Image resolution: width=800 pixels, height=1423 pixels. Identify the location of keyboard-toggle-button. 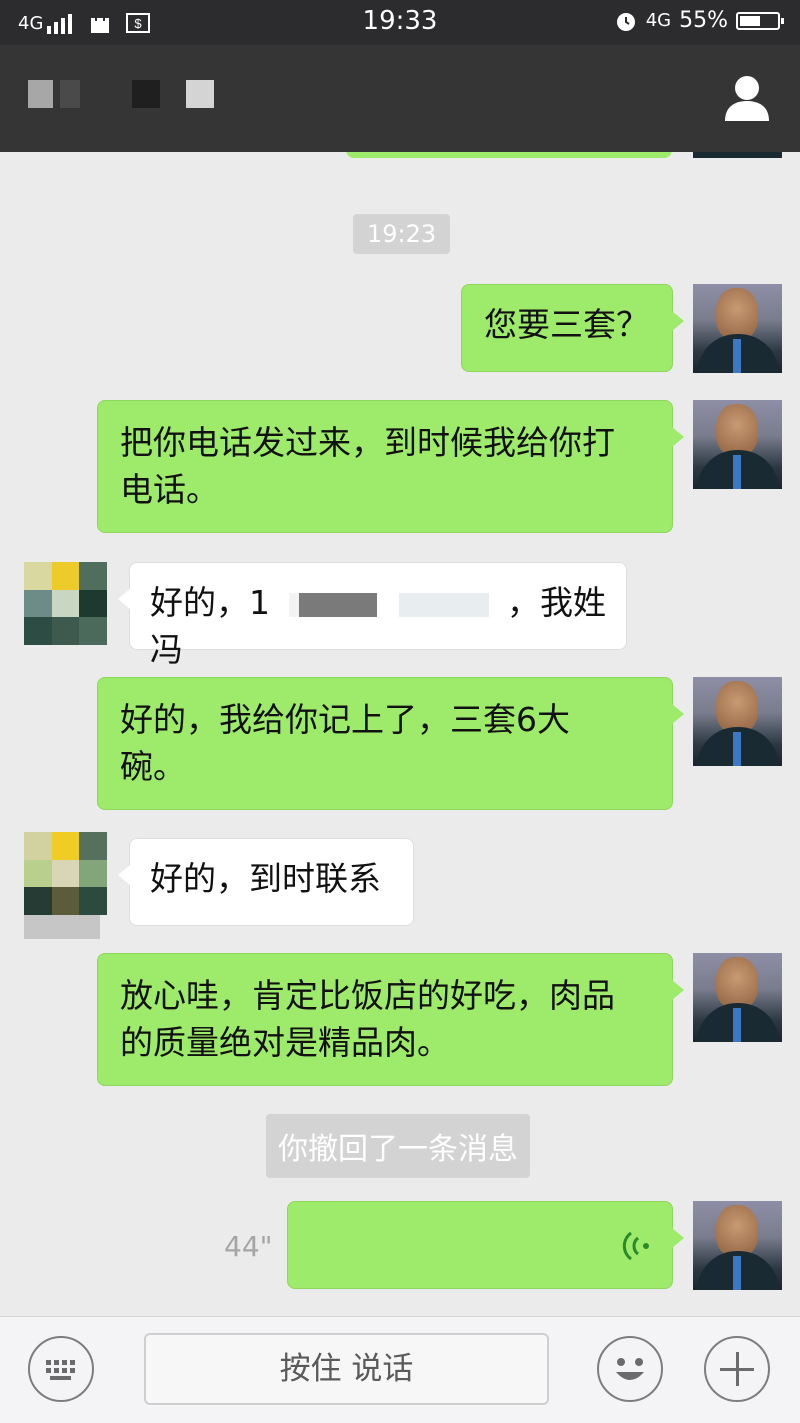
(61, 1369).